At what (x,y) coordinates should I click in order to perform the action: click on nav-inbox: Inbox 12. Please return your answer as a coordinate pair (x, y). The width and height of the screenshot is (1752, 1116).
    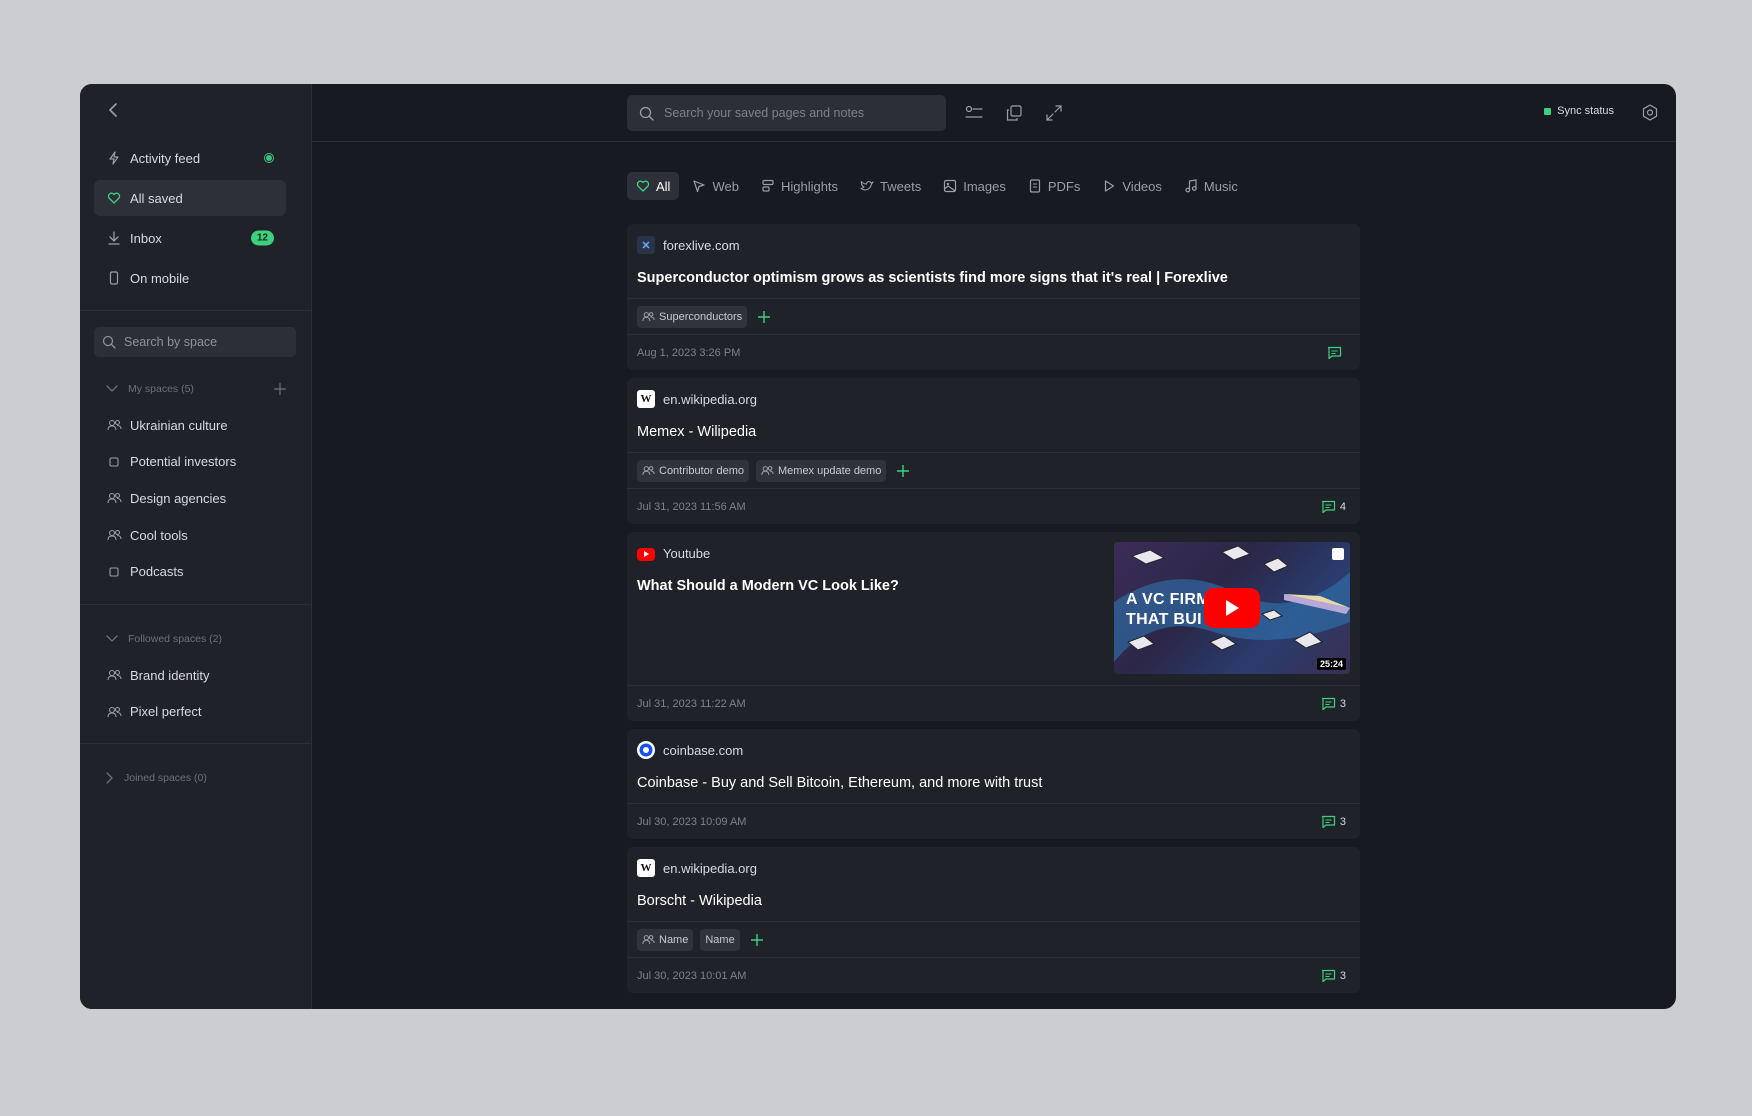
    Looking at the image, I should click on (190, 238).